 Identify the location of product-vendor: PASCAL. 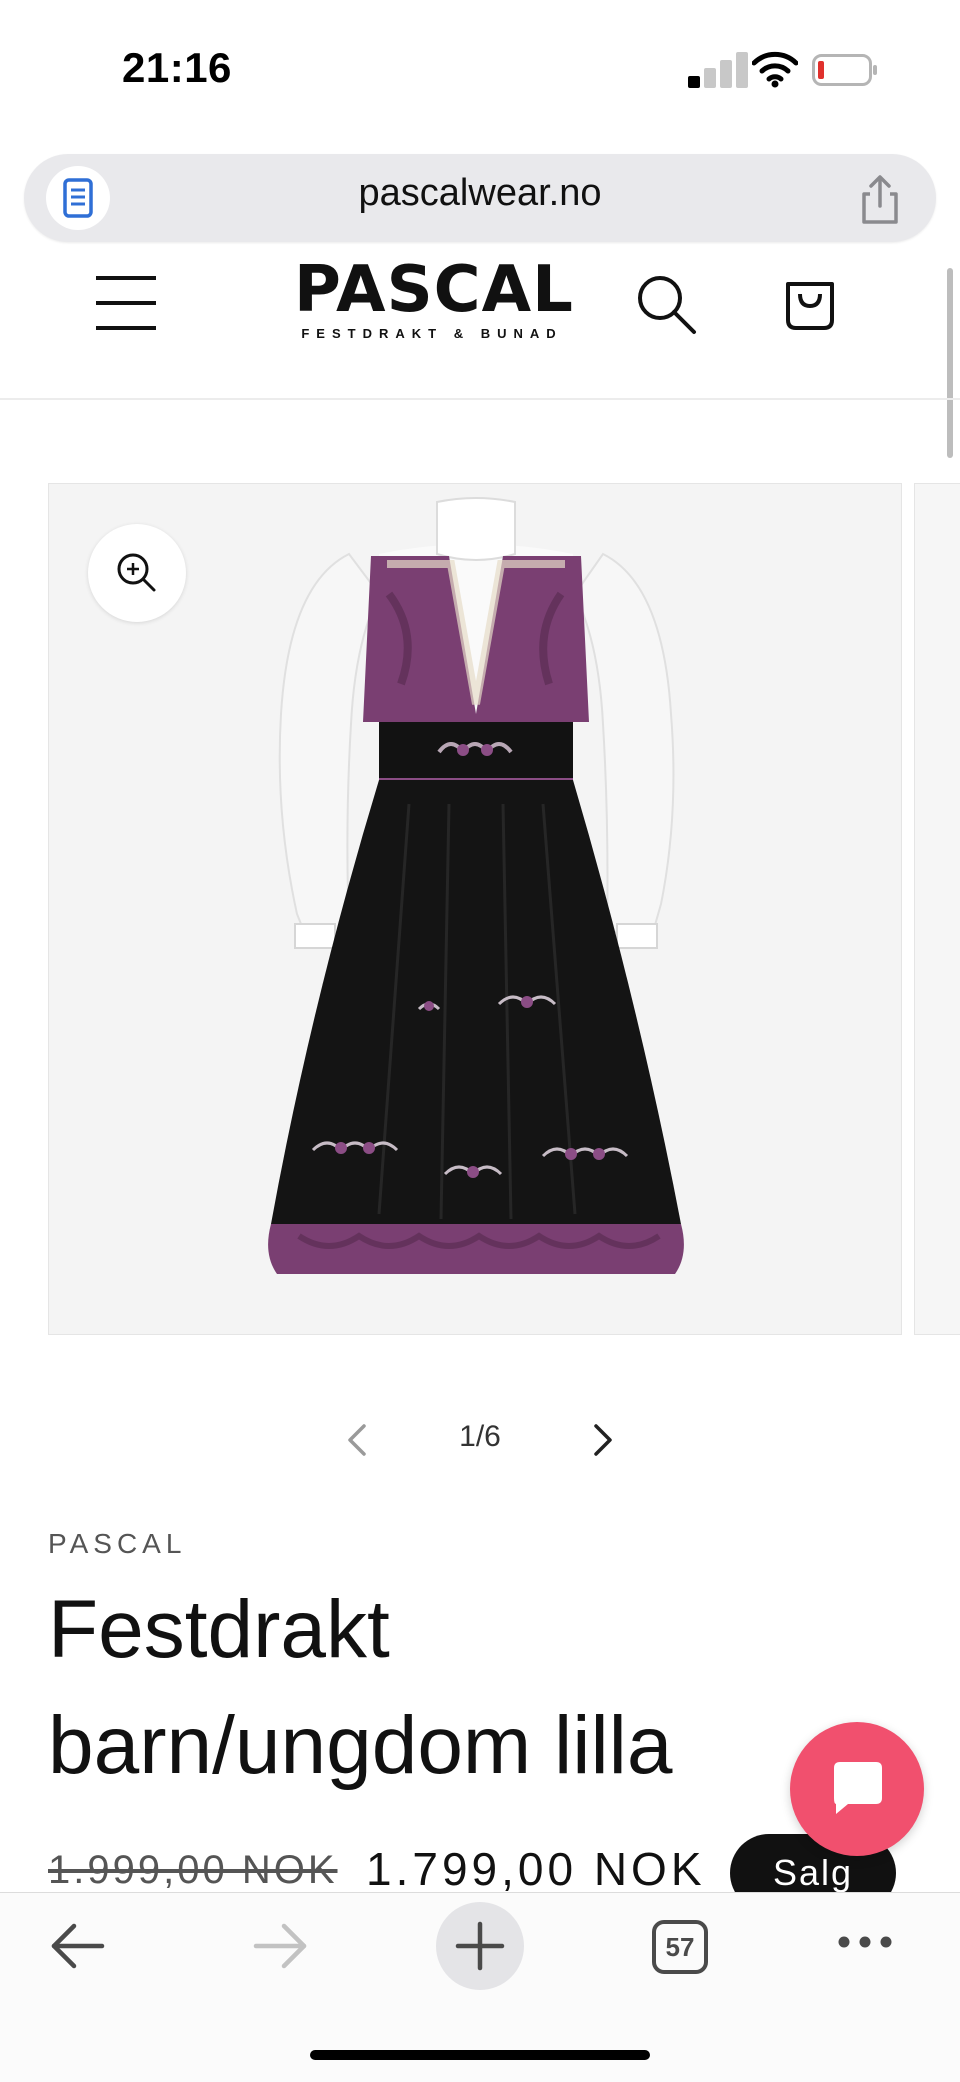
(117, 1543).